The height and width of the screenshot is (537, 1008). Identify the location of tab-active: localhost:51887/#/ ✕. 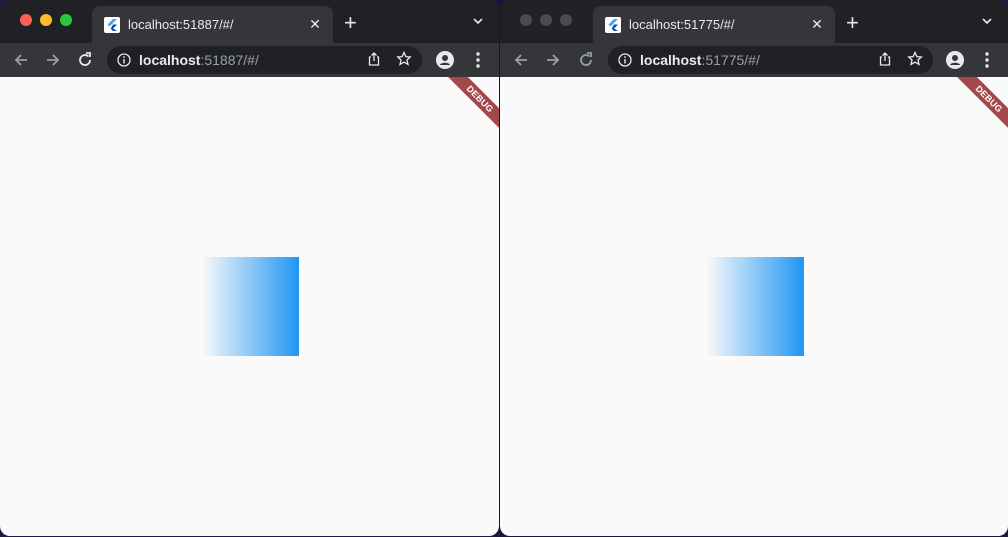
(212, 24).